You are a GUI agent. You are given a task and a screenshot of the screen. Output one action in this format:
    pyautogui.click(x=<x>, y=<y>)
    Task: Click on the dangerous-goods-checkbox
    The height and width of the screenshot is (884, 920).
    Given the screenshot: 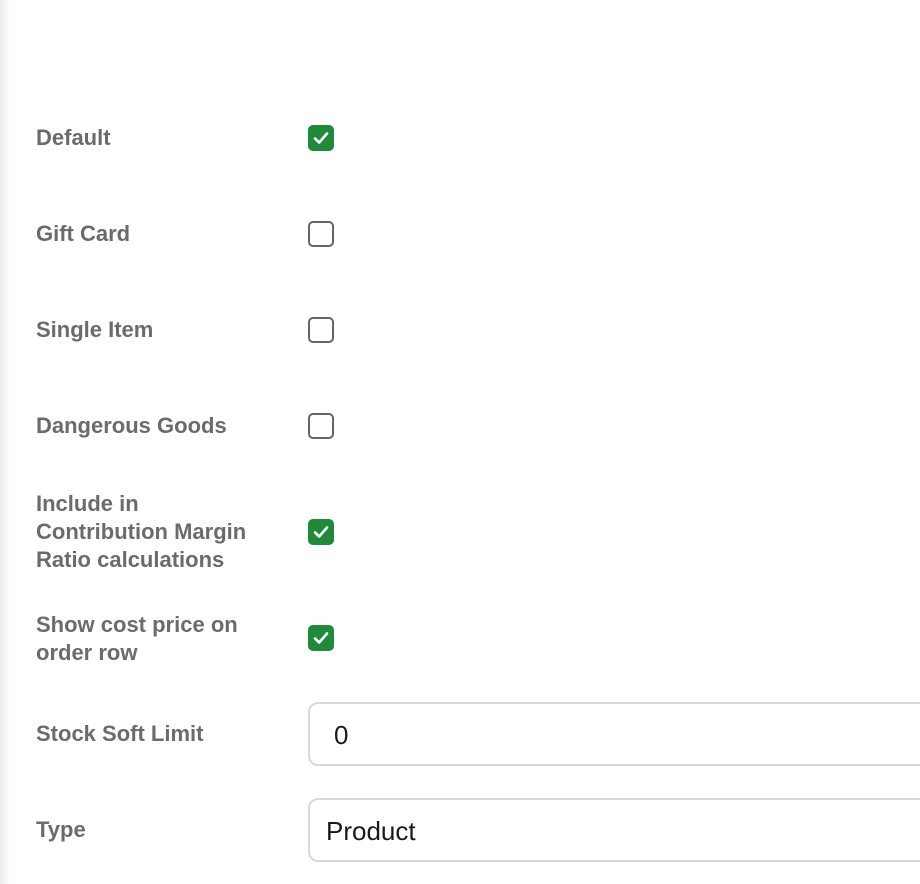 What is the action you would take?
    pyautogui.click(x=321, y=426)
    